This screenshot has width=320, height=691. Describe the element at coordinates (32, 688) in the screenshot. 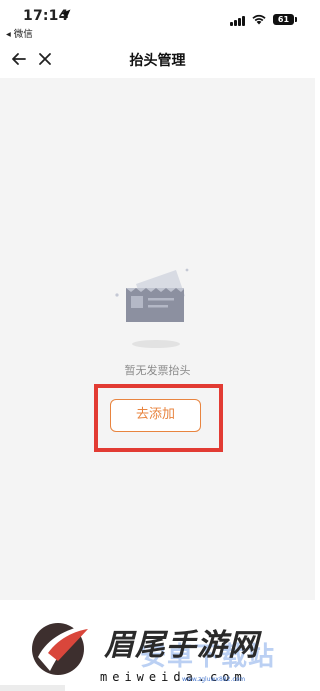

I see `bottom-strip` at that location.